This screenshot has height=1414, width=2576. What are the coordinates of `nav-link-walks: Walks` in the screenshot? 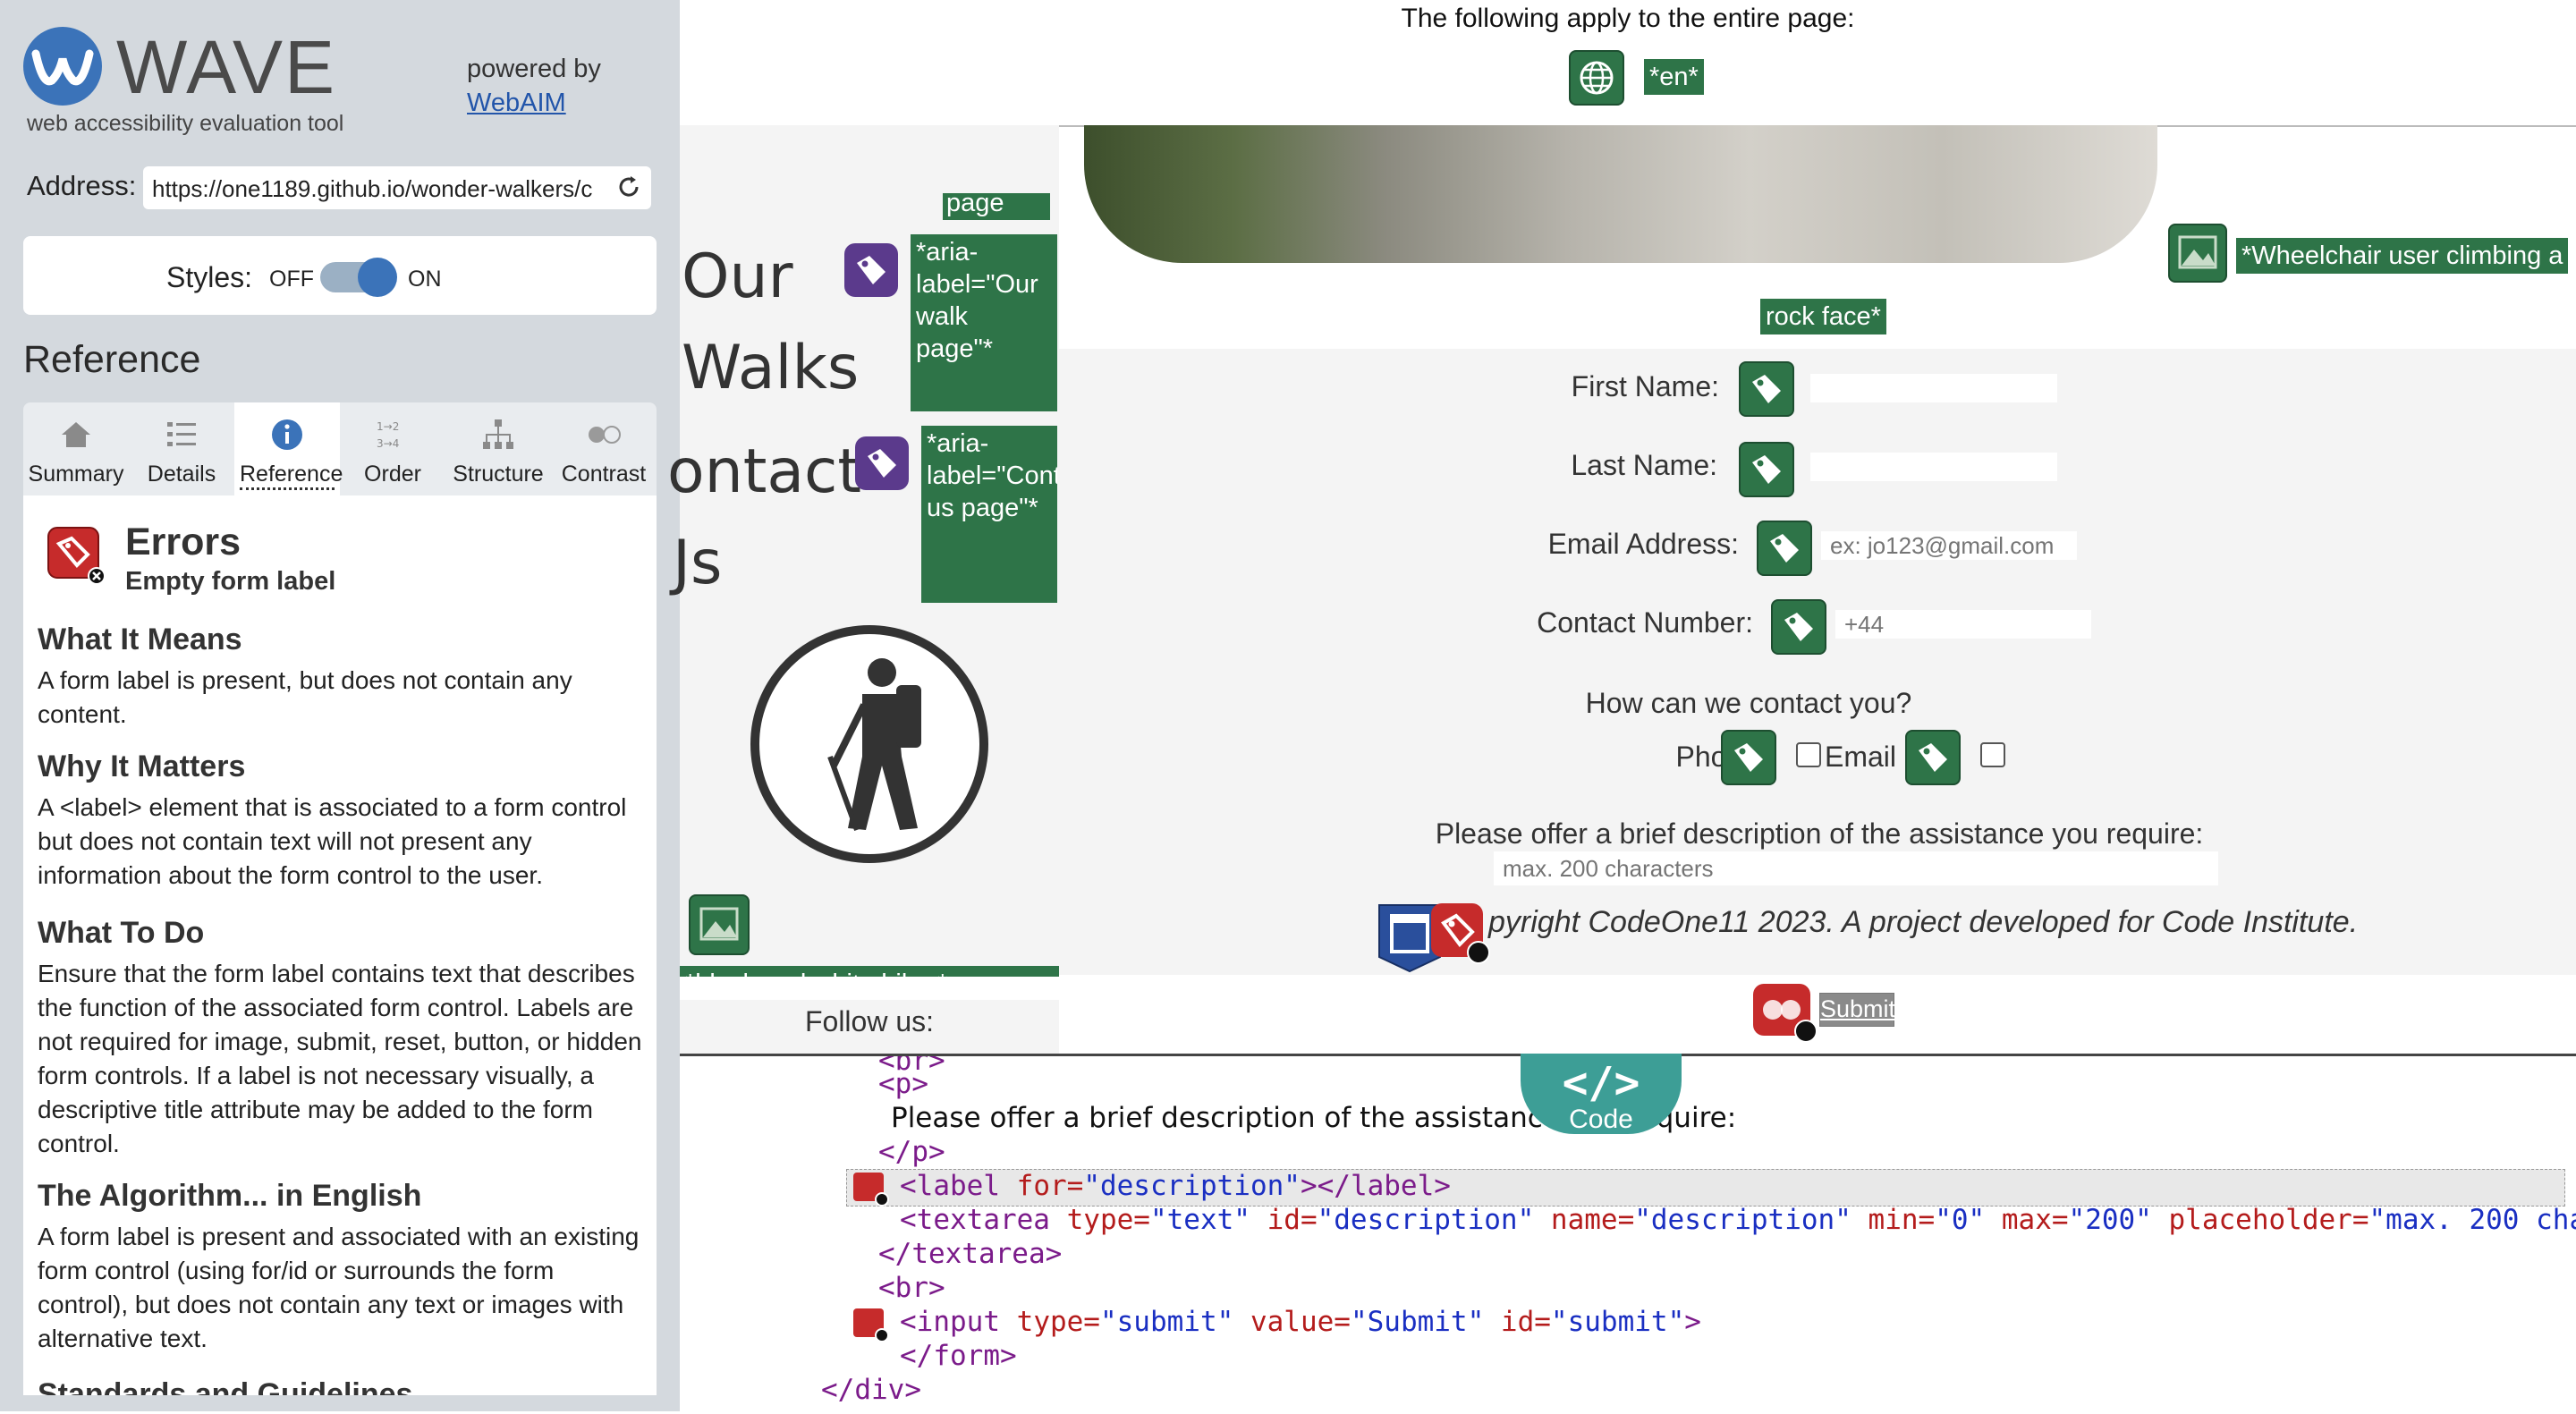 It's located at (770, 368).